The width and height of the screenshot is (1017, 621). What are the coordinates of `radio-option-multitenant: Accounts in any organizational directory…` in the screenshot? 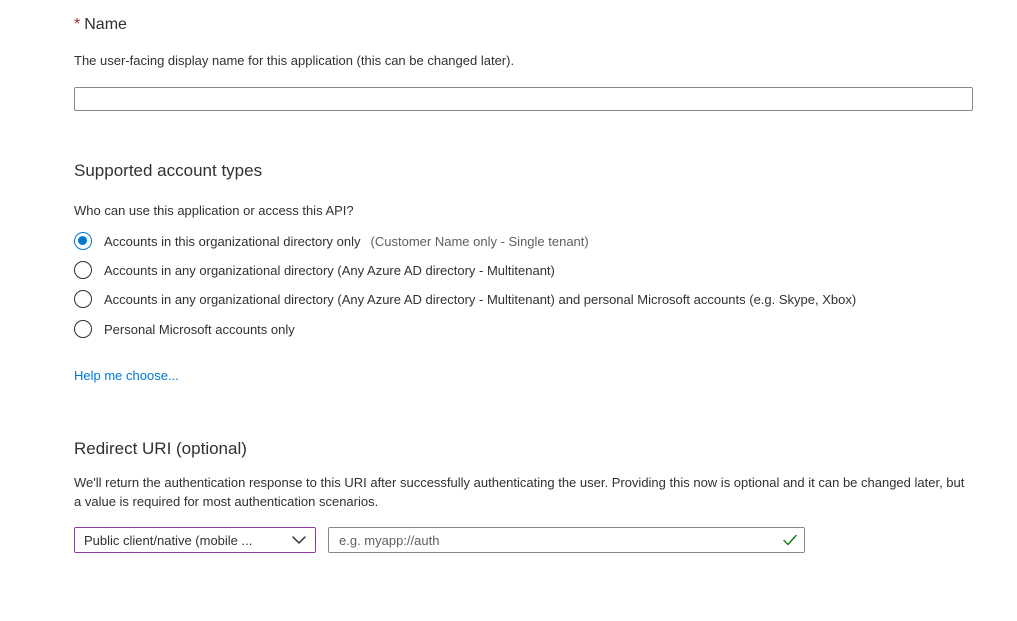 It's located at (314, 270).